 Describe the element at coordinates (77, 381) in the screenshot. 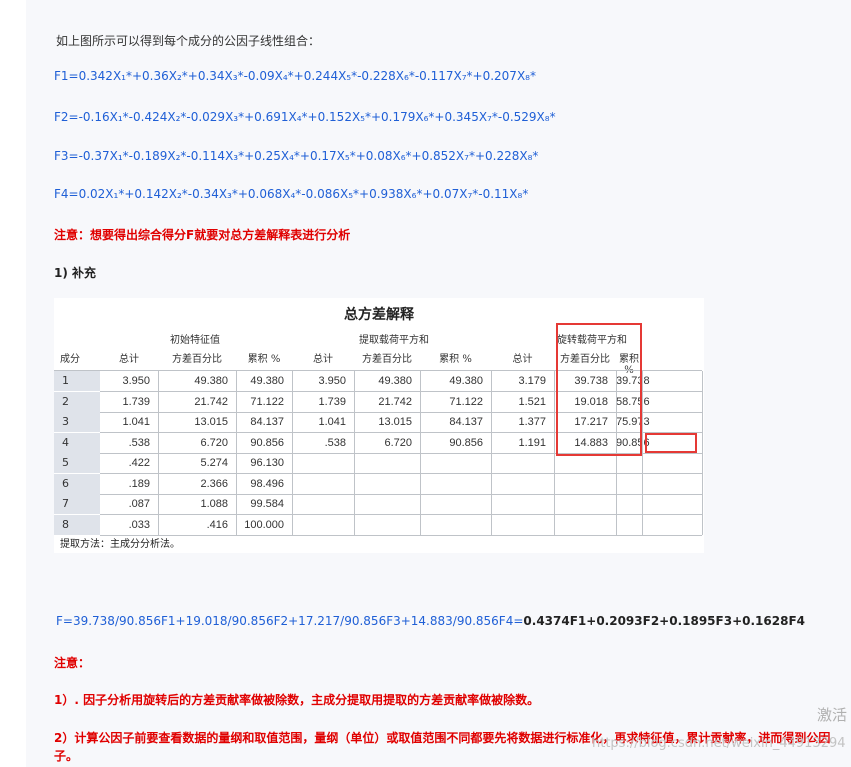

I see `row-label: 1` at that location.